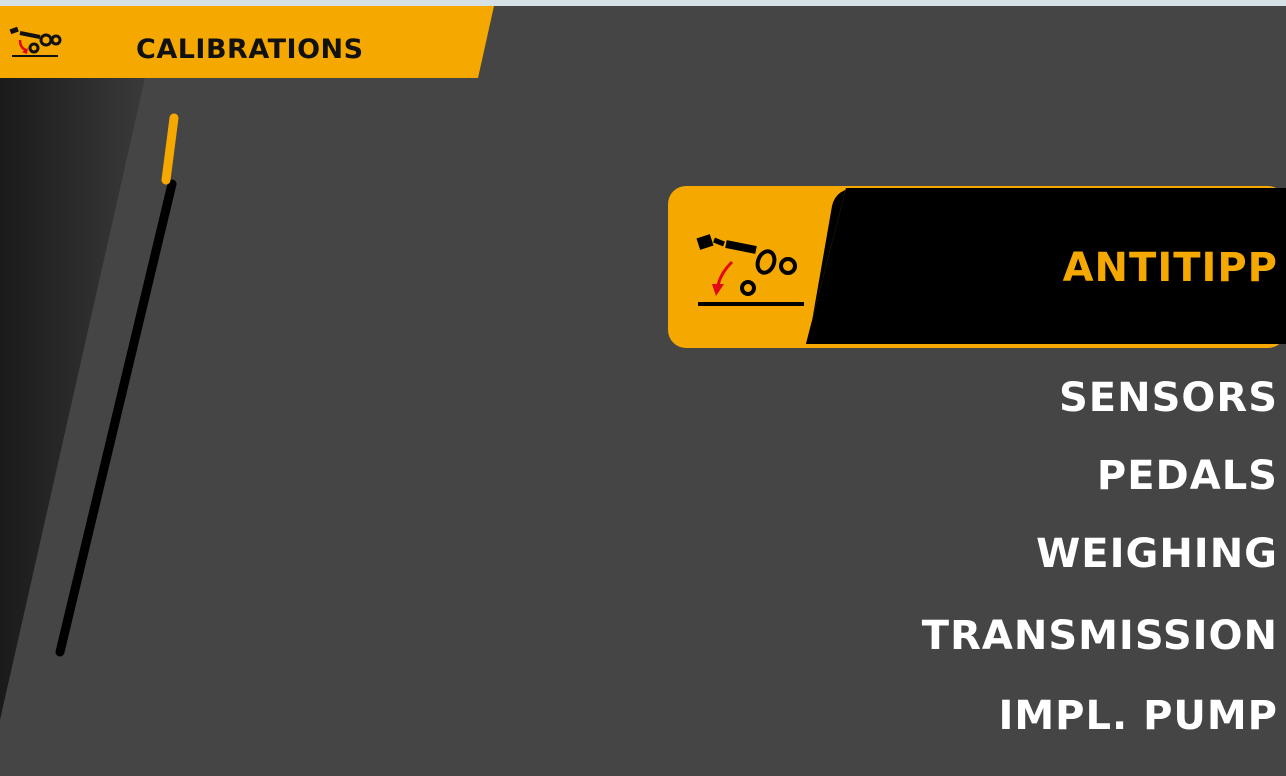 This screenshot has height=776, width=1286. I want to click on menu-item-antitipp: ANTITIPP, so click(1170, 268).